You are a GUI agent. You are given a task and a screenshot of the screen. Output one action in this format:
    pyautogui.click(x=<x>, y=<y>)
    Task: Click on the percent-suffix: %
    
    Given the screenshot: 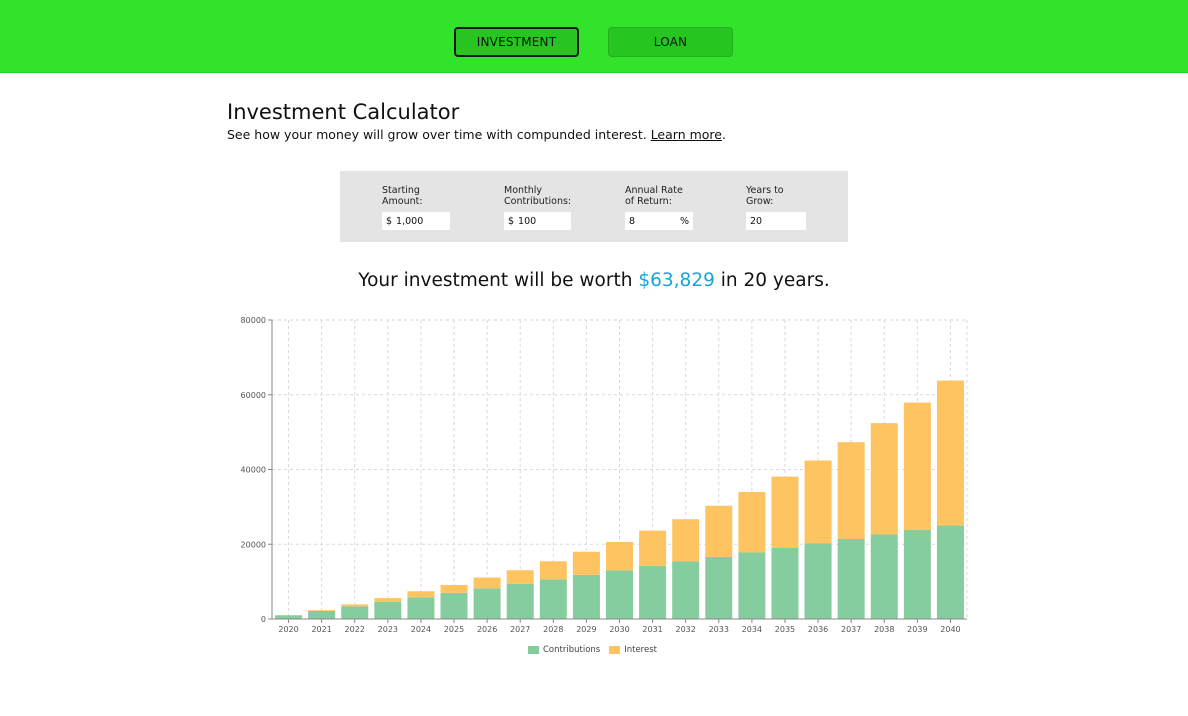 What is the action you would take?
    pyautogui.click(x=684, y=221)
    